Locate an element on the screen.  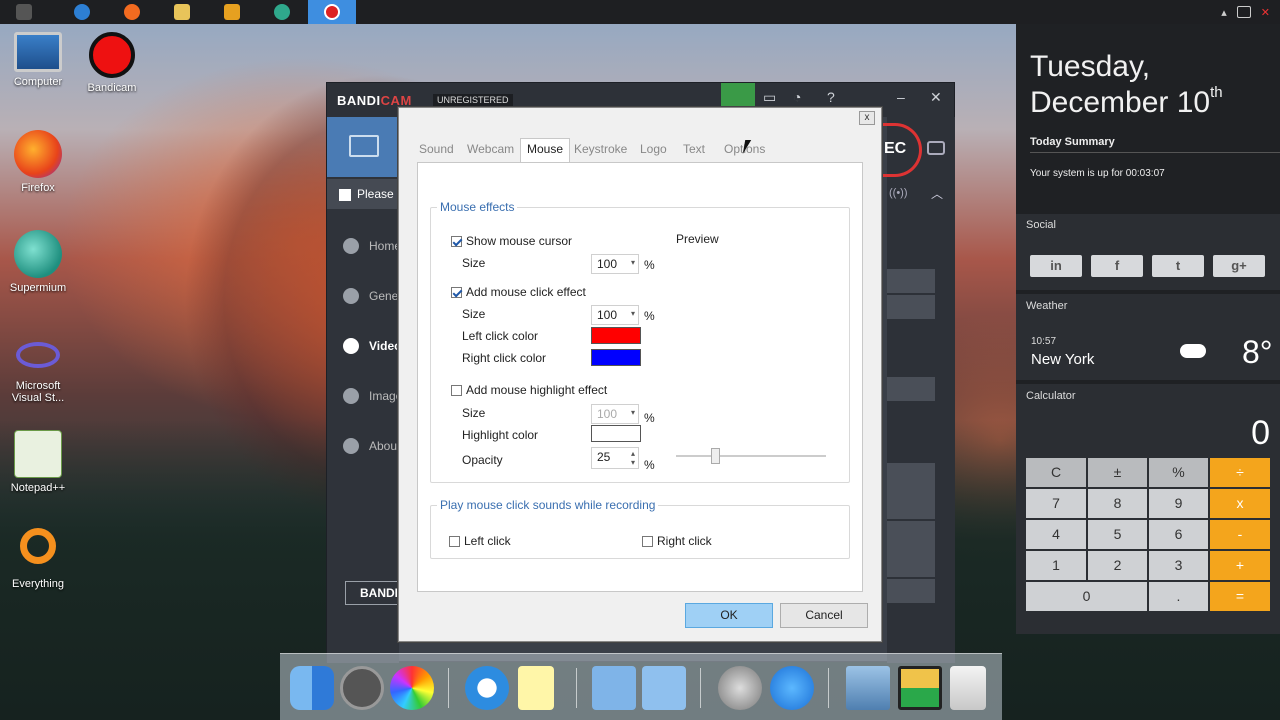
applications-folder-icon is located at coordinates (664, 688).